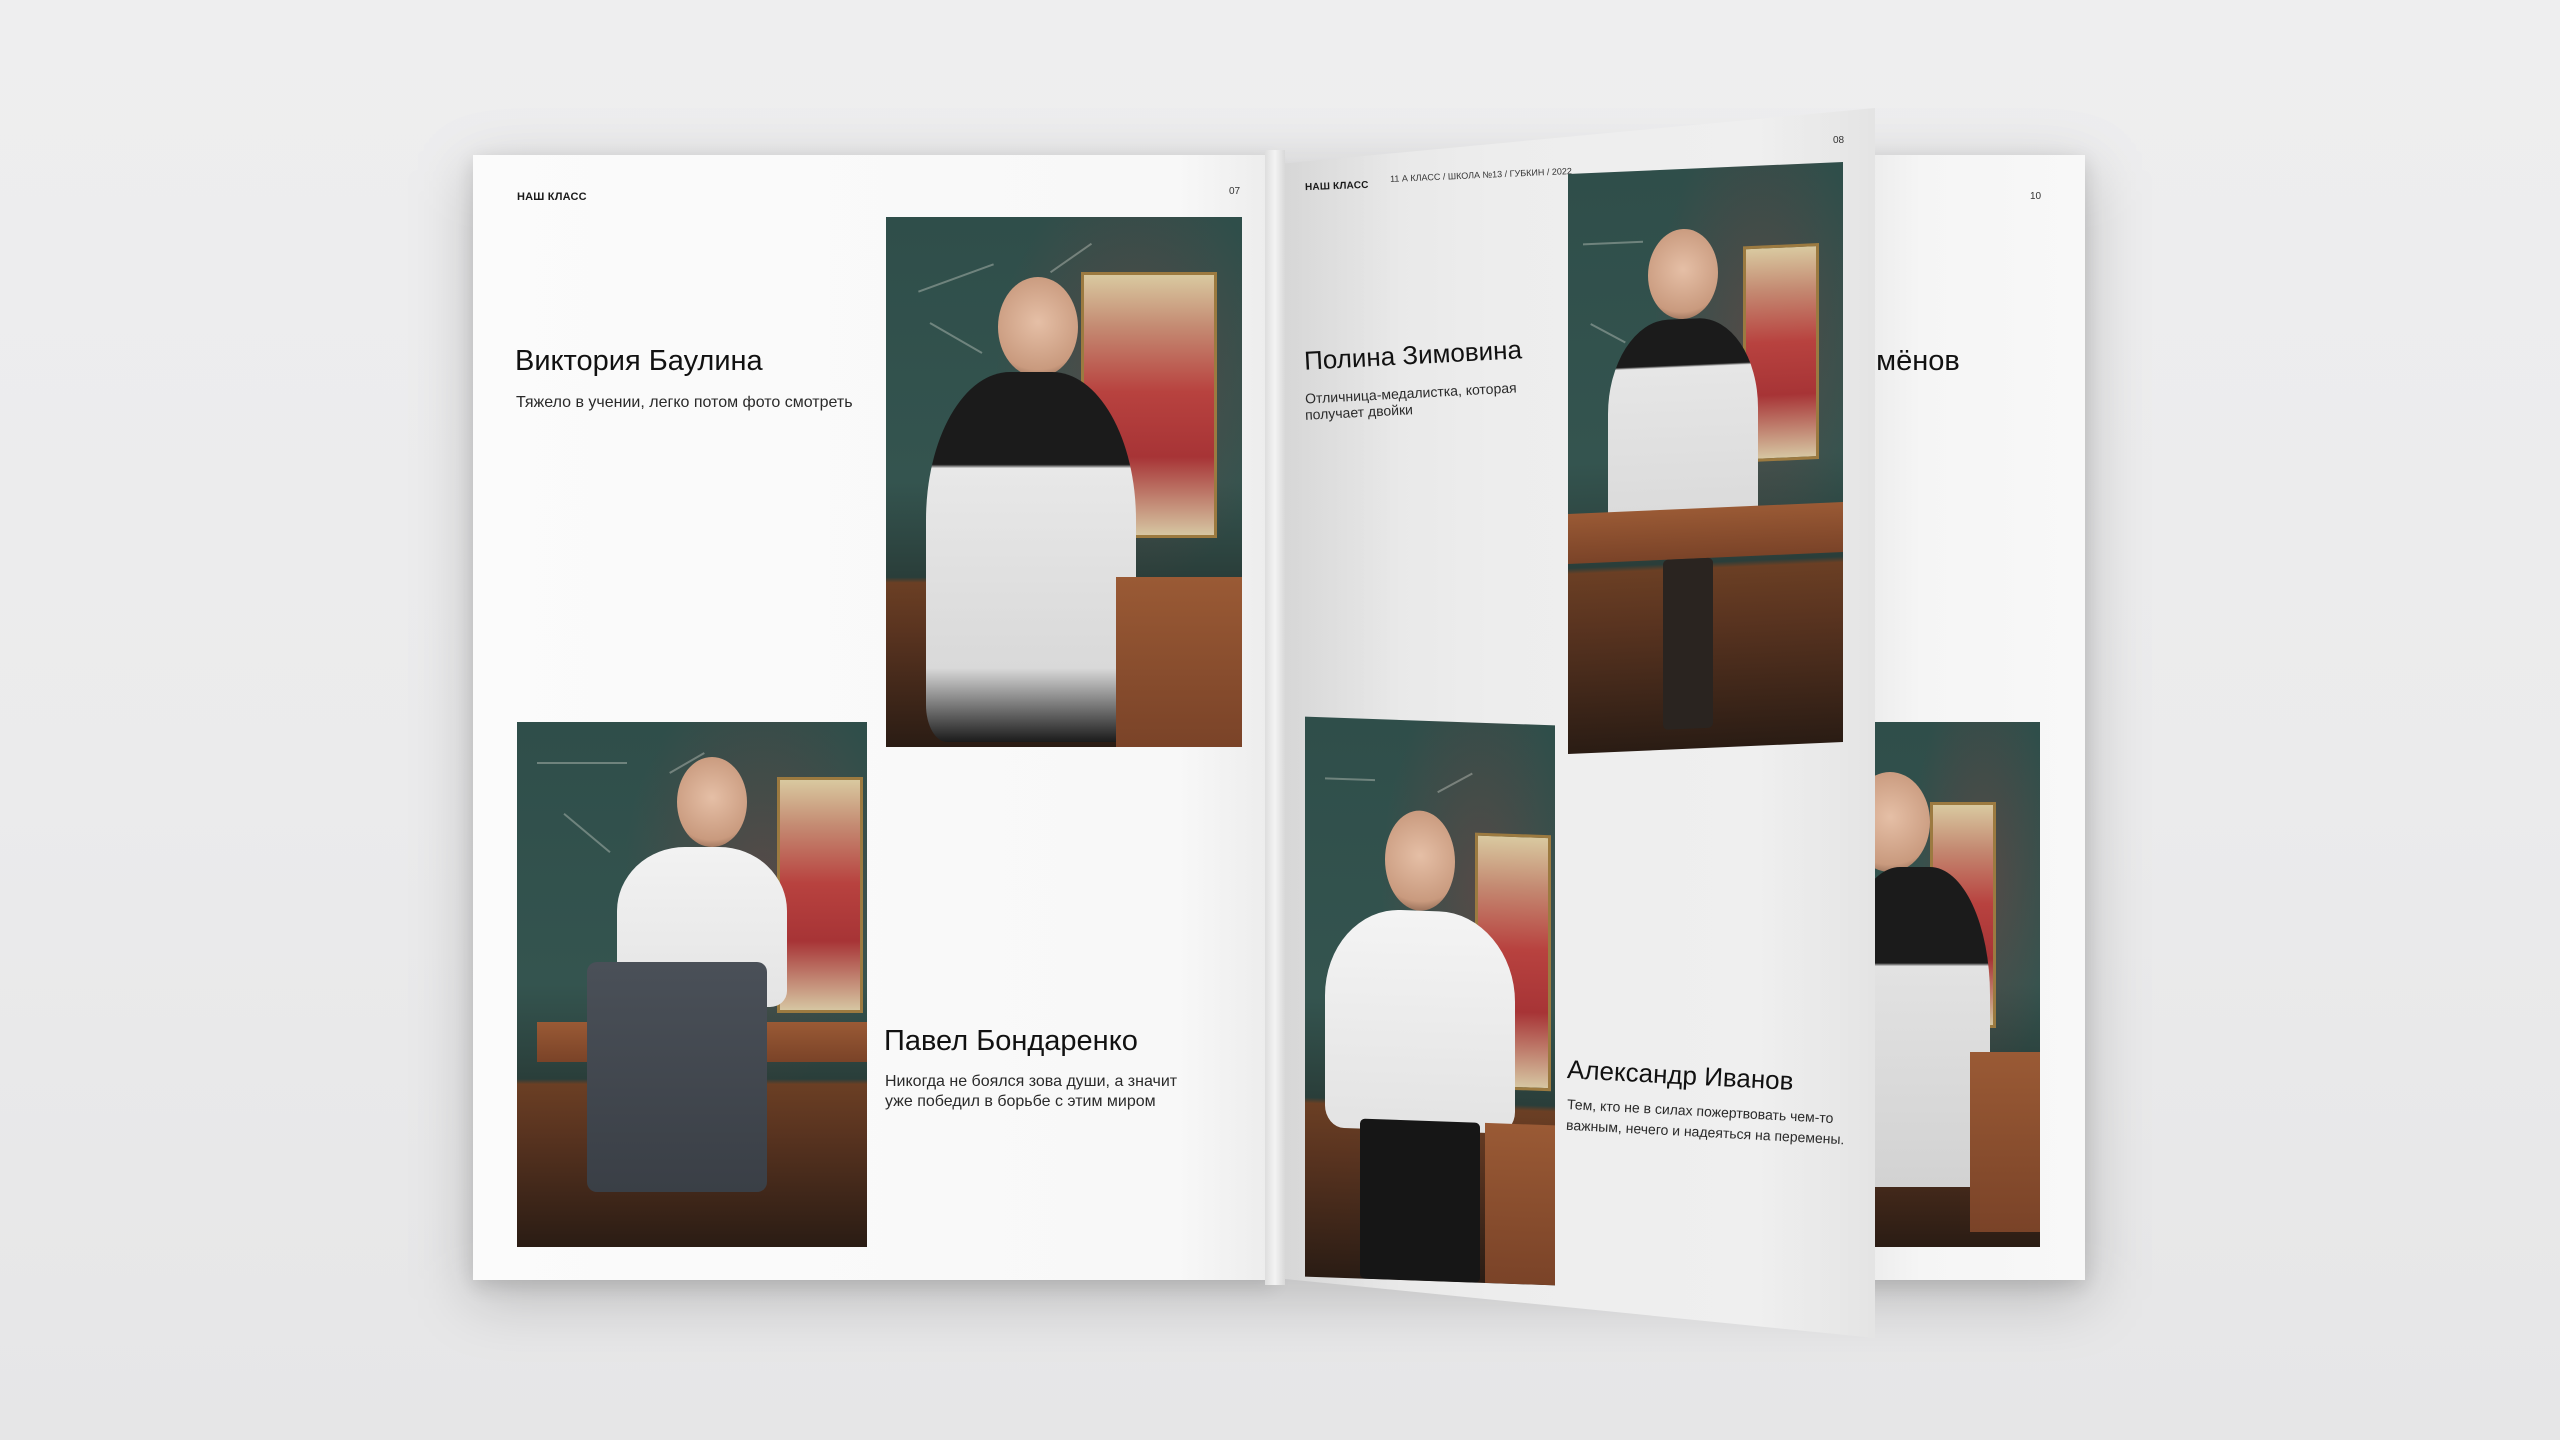  Describe the element at coordinates (1275, 717) in the screenshot. I see `book-gutter` at that location.